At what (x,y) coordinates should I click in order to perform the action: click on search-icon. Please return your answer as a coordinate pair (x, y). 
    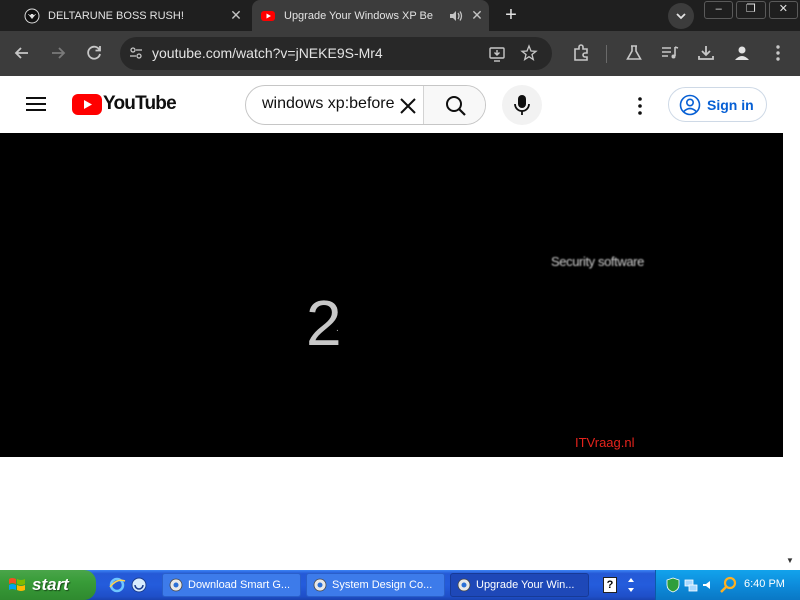
    Looking at the image, I should click on (456, 106).